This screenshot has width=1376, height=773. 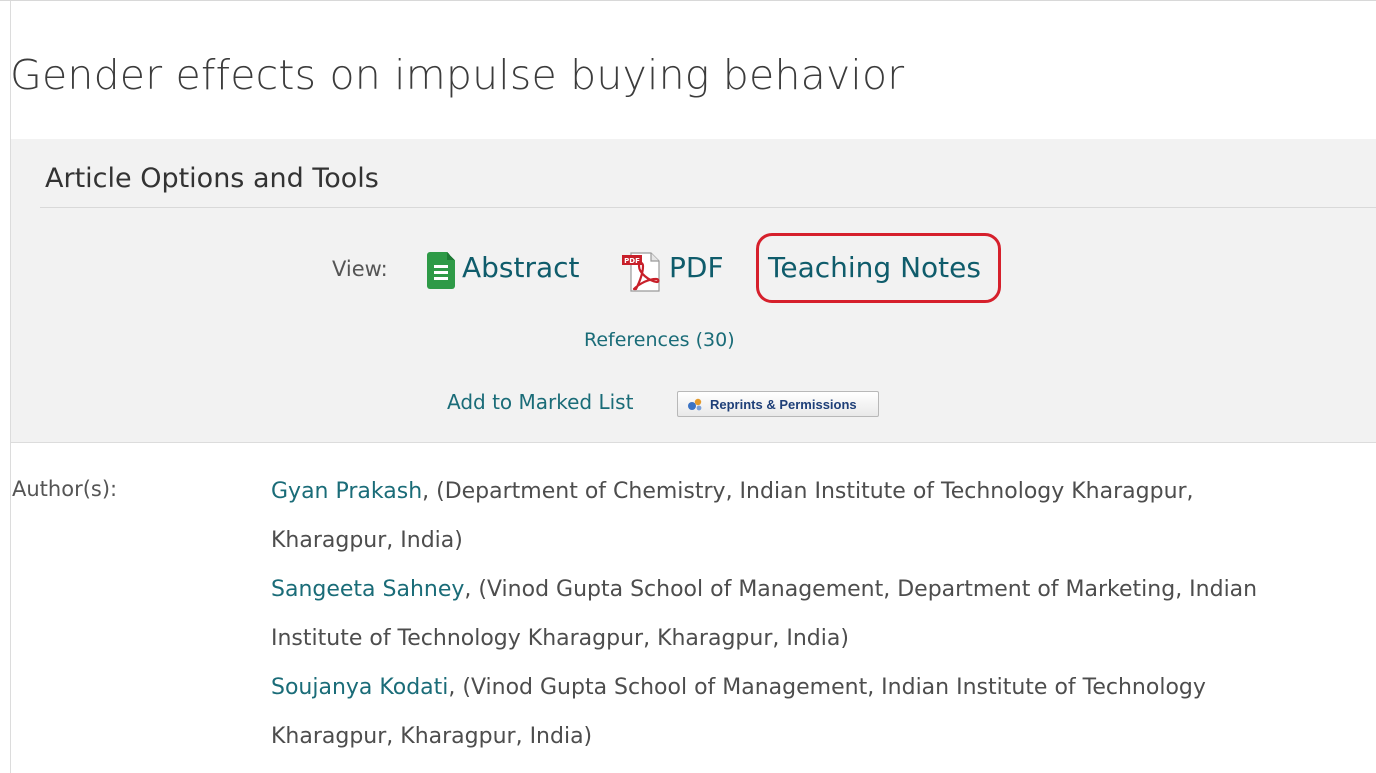 What do you see at coordinates (432, 736) in the screenshot?
I see `author-affiliation-cont: Kharagpur, Kharagpur, India)` at bounding box center [432, 736].